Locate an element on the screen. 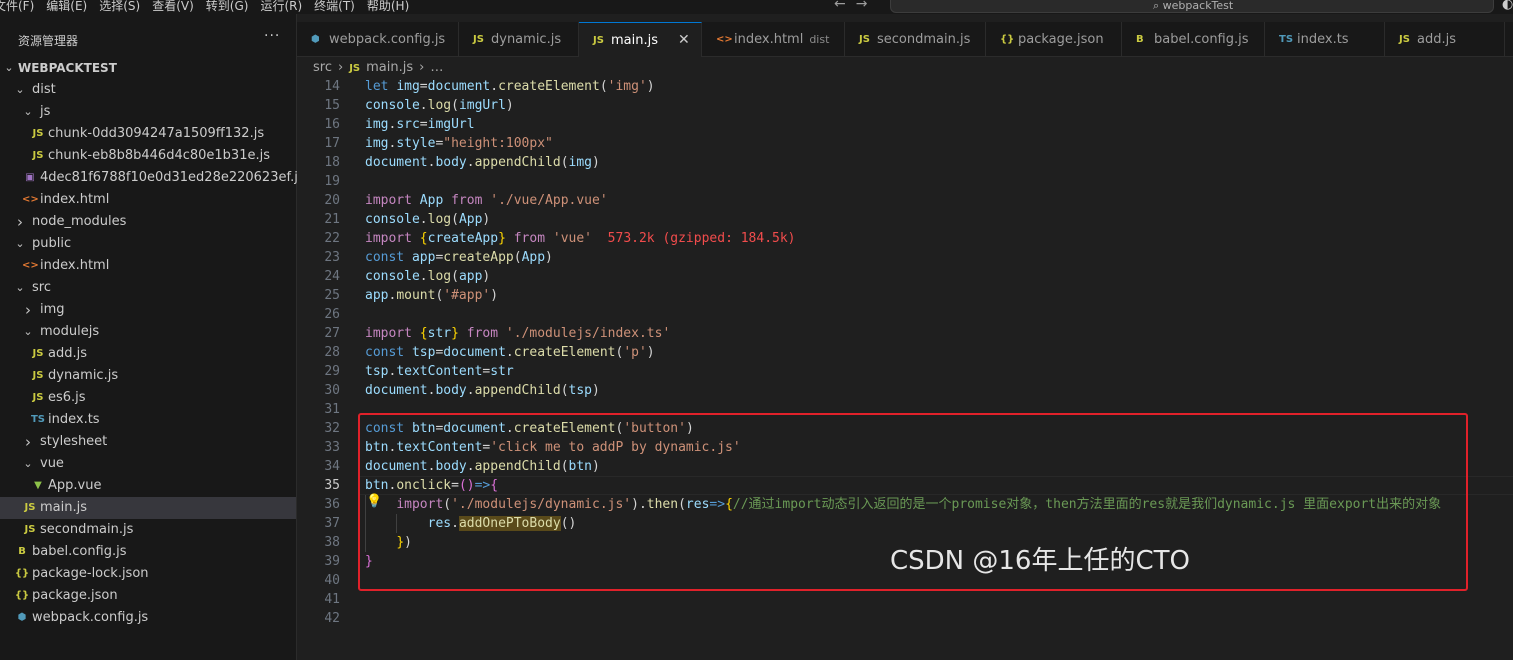  code-token: './modulejs/index.ts' is located at coordinates (588, 333).